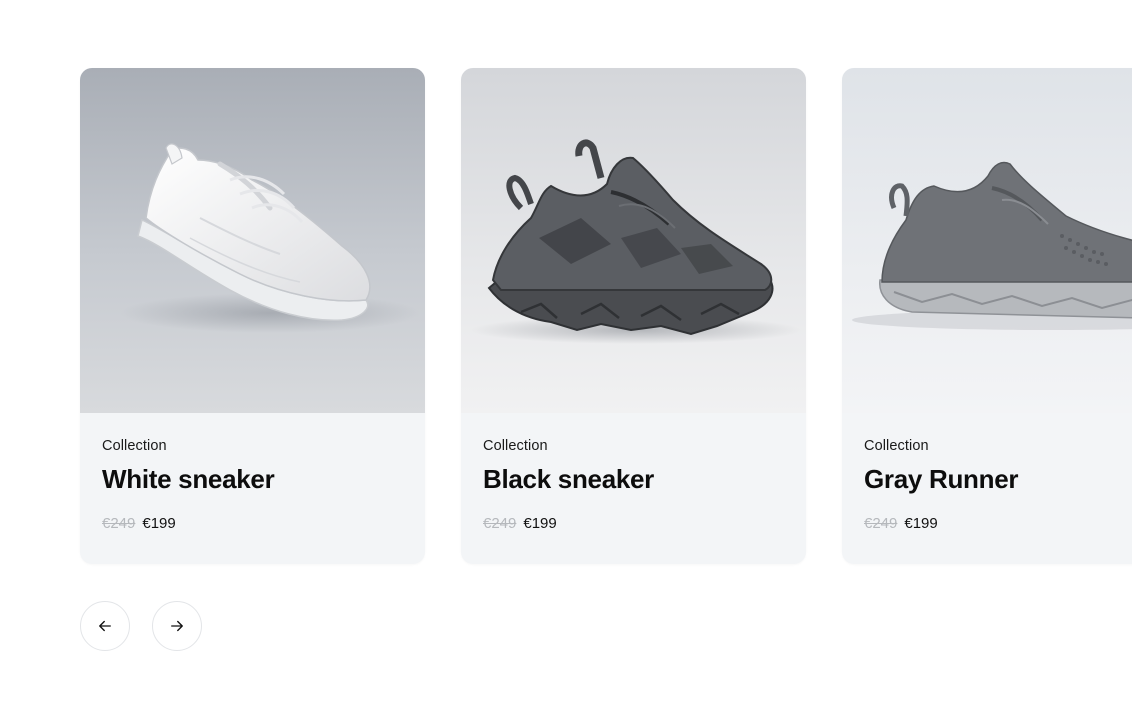  I want to click on previous-button, so click(105, 626).